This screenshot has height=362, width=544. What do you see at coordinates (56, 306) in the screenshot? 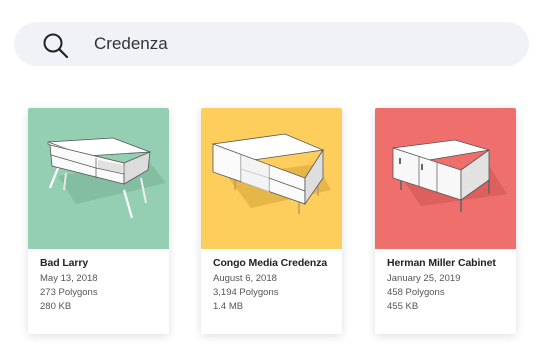
I see `card-file-size: 280 KB` at bounding box center [56, 306].